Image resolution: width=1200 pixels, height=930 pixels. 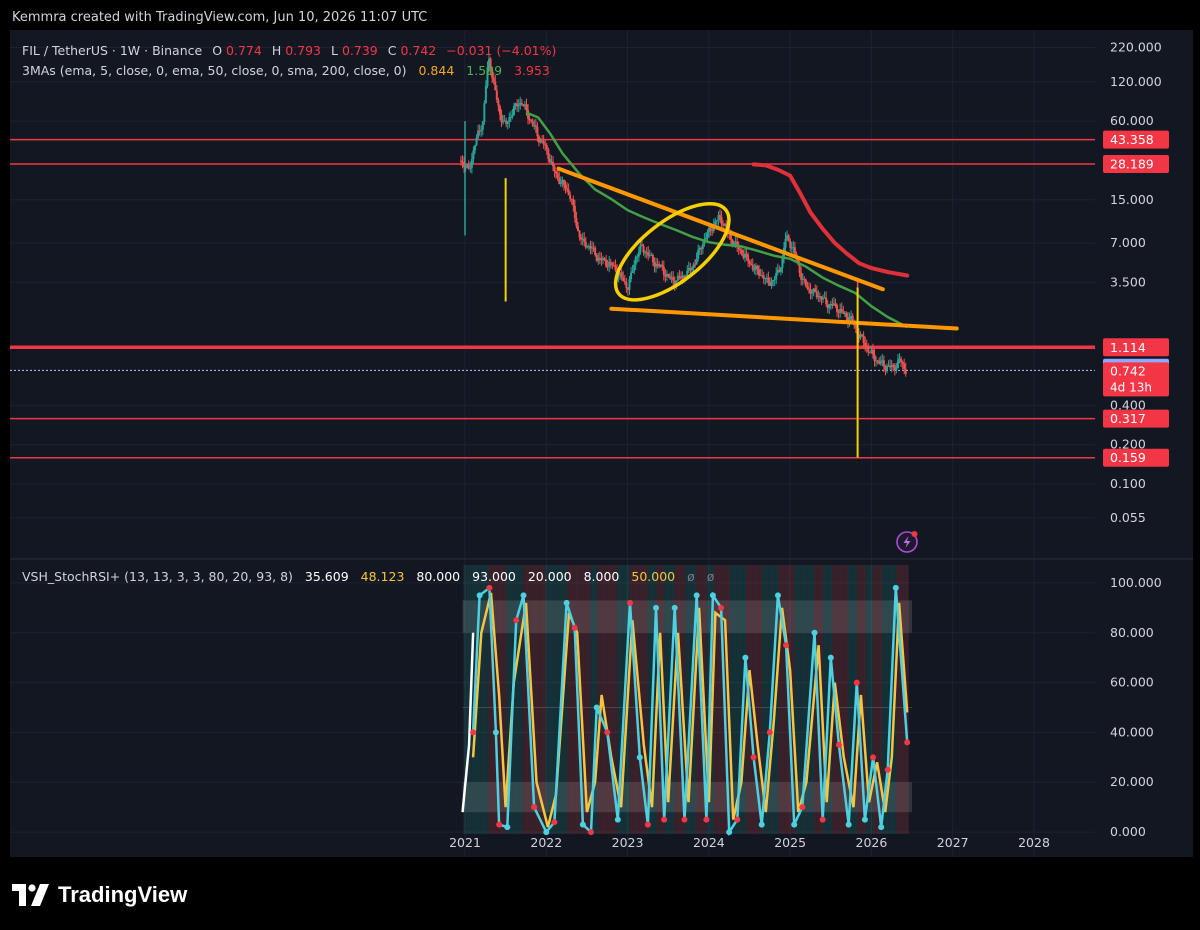 I want to click on x-tick-label-3: 2024, so click(x=709, y=842).